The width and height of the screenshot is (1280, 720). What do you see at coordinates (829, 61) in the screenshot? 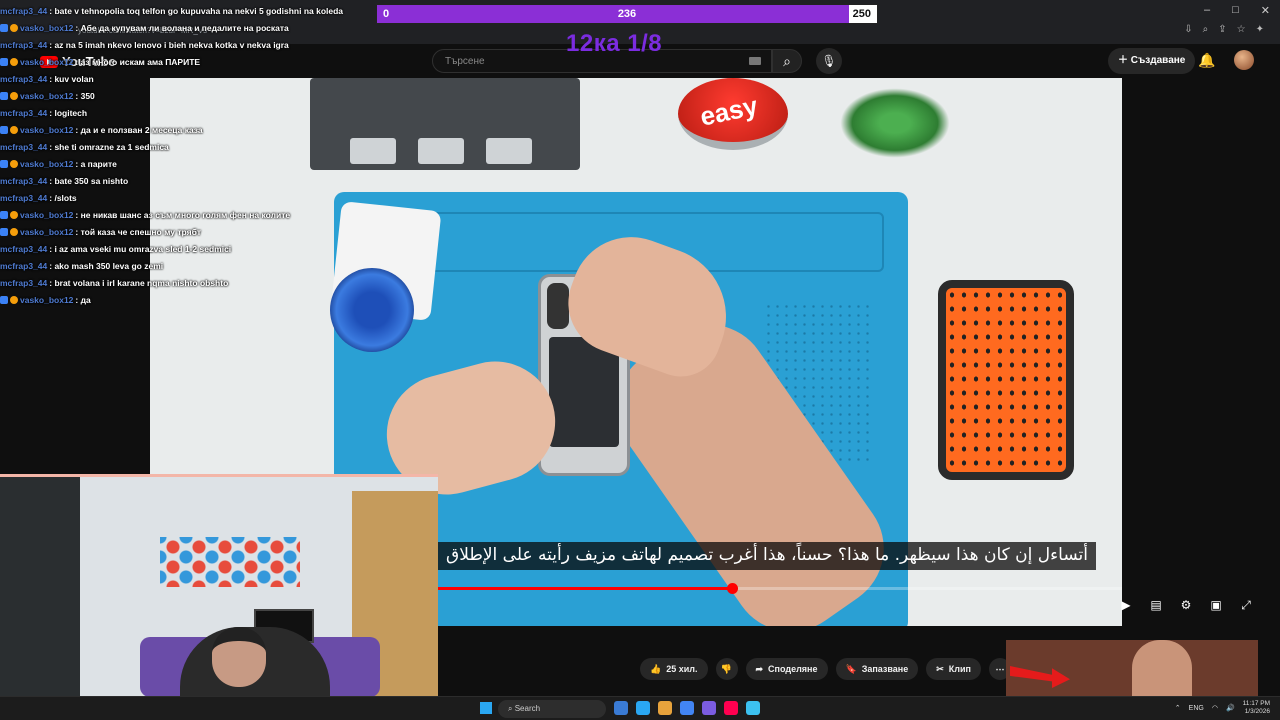
I see `voice-search-button: 🎙` at bounding box center [829, 61].